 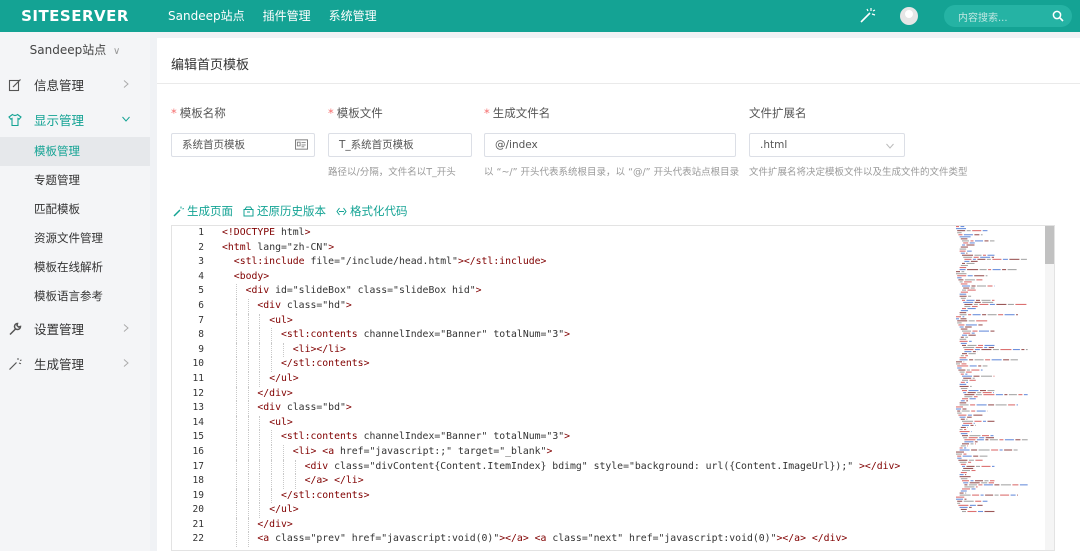 I want to click on template-file-help: 路径以/分隔，文件名以T_开头, so click(x=392, y=172).